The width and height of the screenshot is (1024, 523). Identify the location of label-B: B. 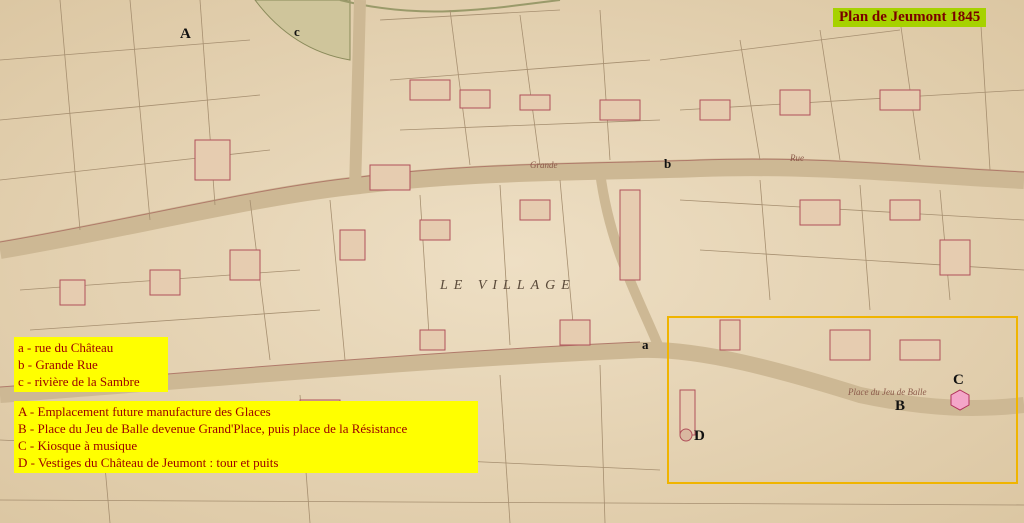
(900, 406).